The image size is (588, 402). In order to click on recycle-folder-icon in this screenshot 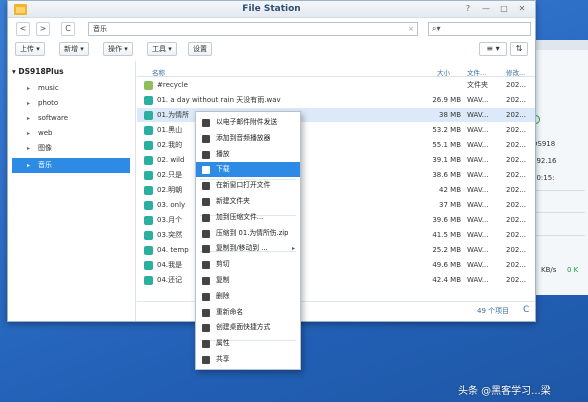, I will do `click(148, 85)`.